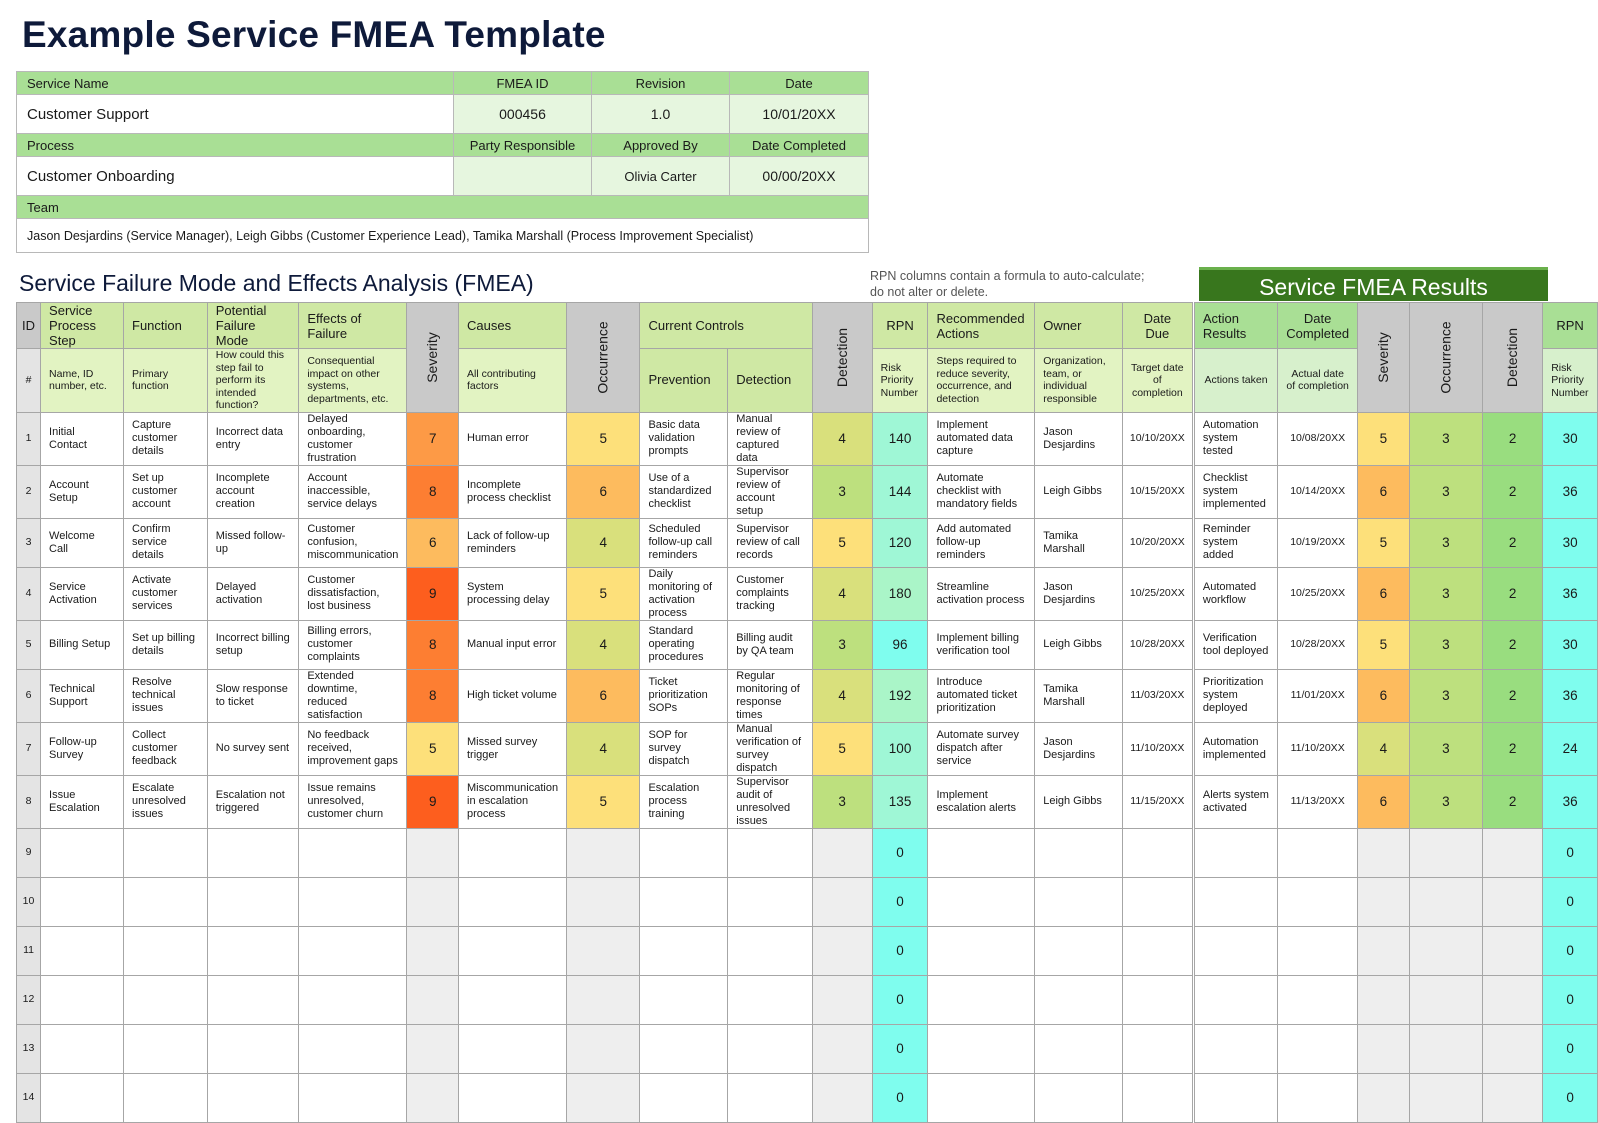  What do you see at coordinates (432, 748) in the screenshot?
I see `cell-severity: 5` at bounding box center [432, 748].